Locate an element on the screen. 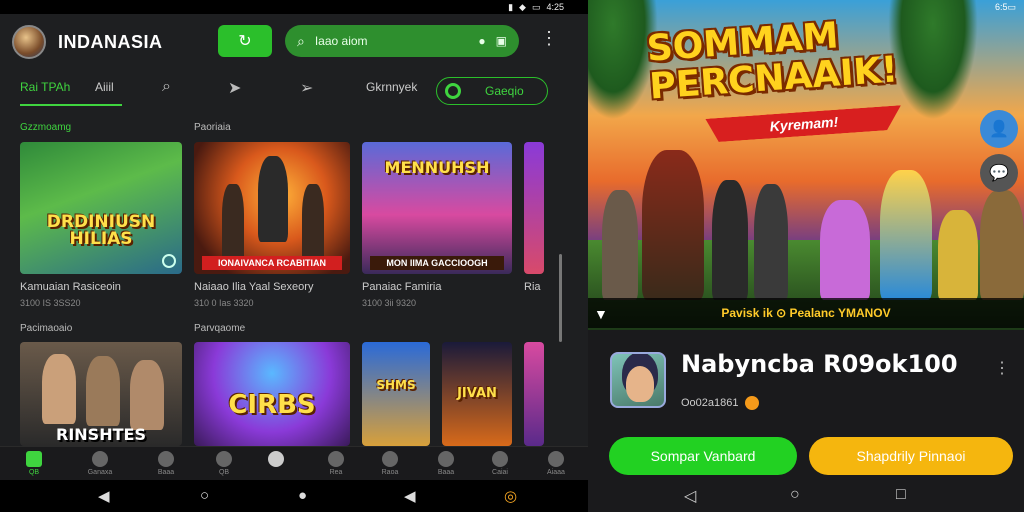 The width and height of the screenshot is (1024, 512). game-art-banner: MON IIMA GACCIOOGH is located at coordinates (437, 263).